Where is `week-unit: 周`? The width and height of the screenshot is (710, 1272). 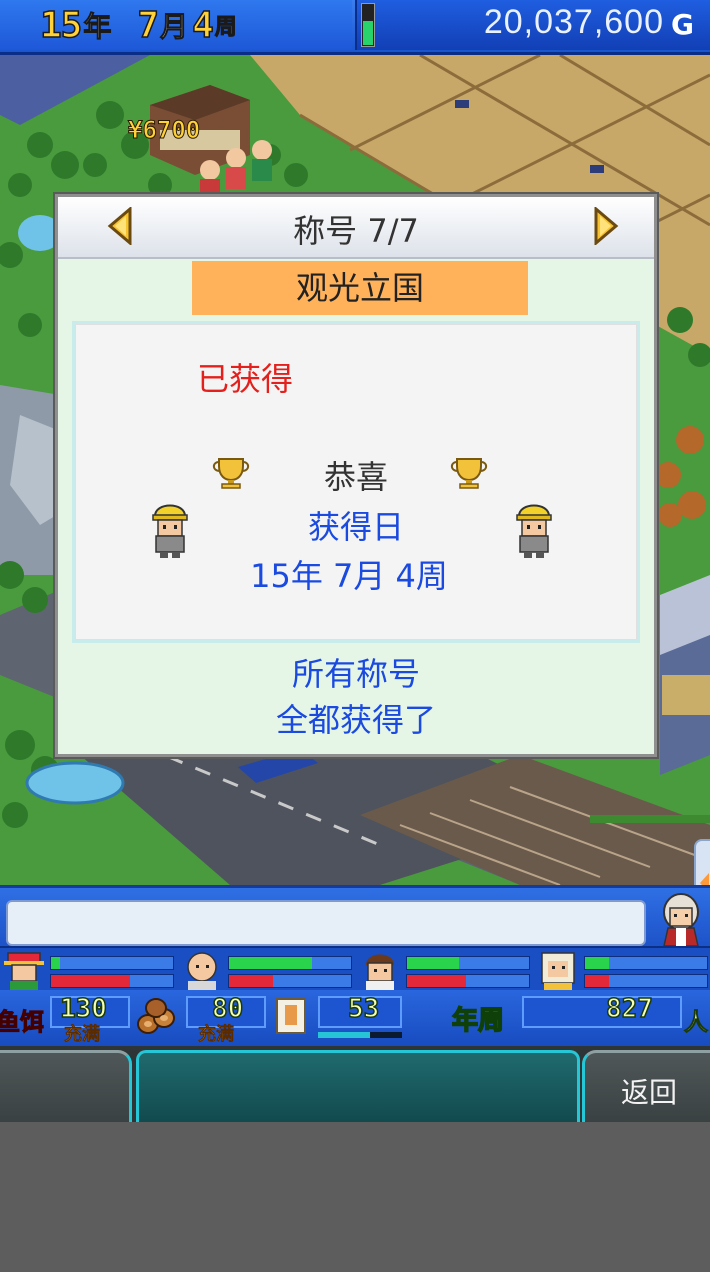
week-unit: 周 is located at coordinates (225, 28).